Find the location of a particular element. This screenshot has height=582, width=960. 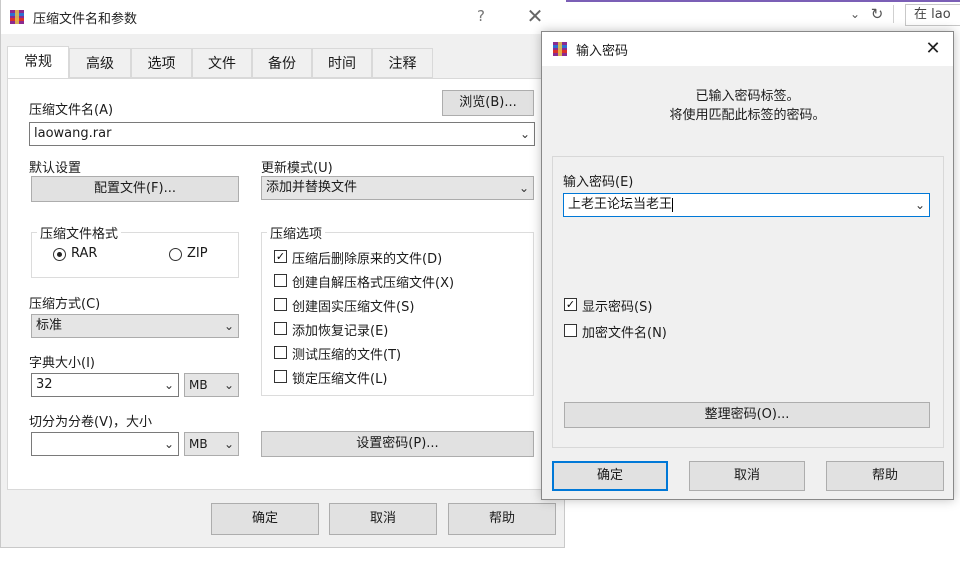

password-combo: 上老王论坛当老王 ⌄ is located at coordinates (746, 205).